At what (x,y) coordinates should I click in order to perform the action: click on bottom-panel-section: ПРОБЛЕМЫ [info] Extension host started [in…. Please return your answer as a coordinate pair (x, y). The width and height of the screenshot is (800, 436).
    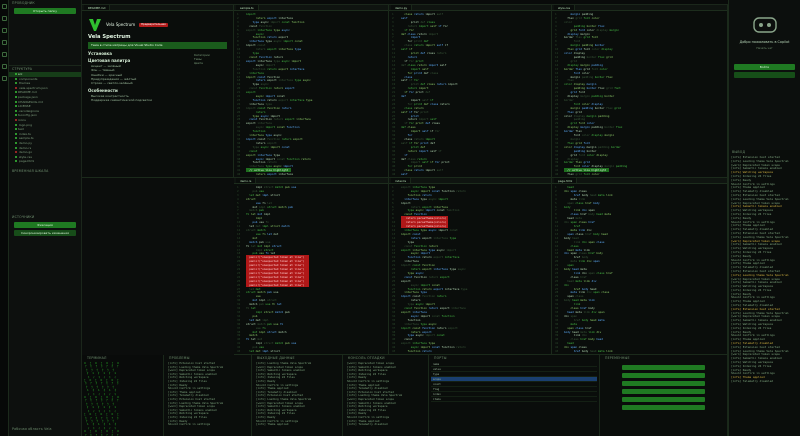
    Looking at the image, I should click on (208, 395).